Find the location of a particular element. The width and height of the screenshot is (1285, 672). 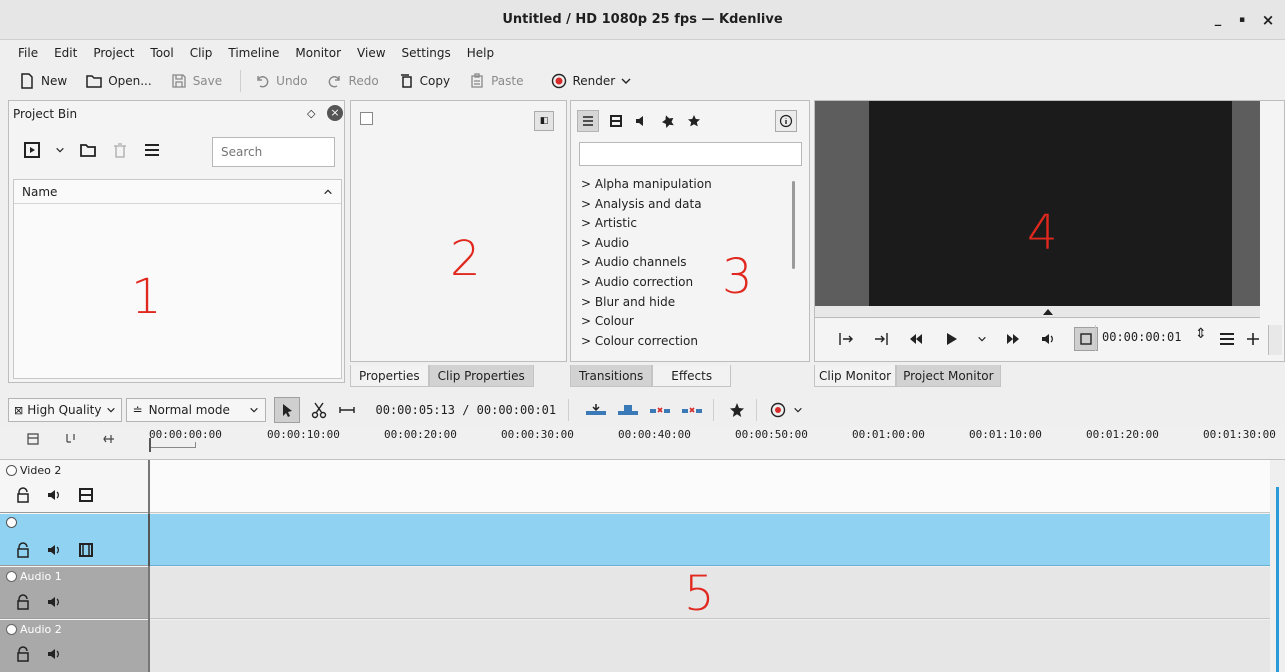

playhead is located at coordinates (150, 445).